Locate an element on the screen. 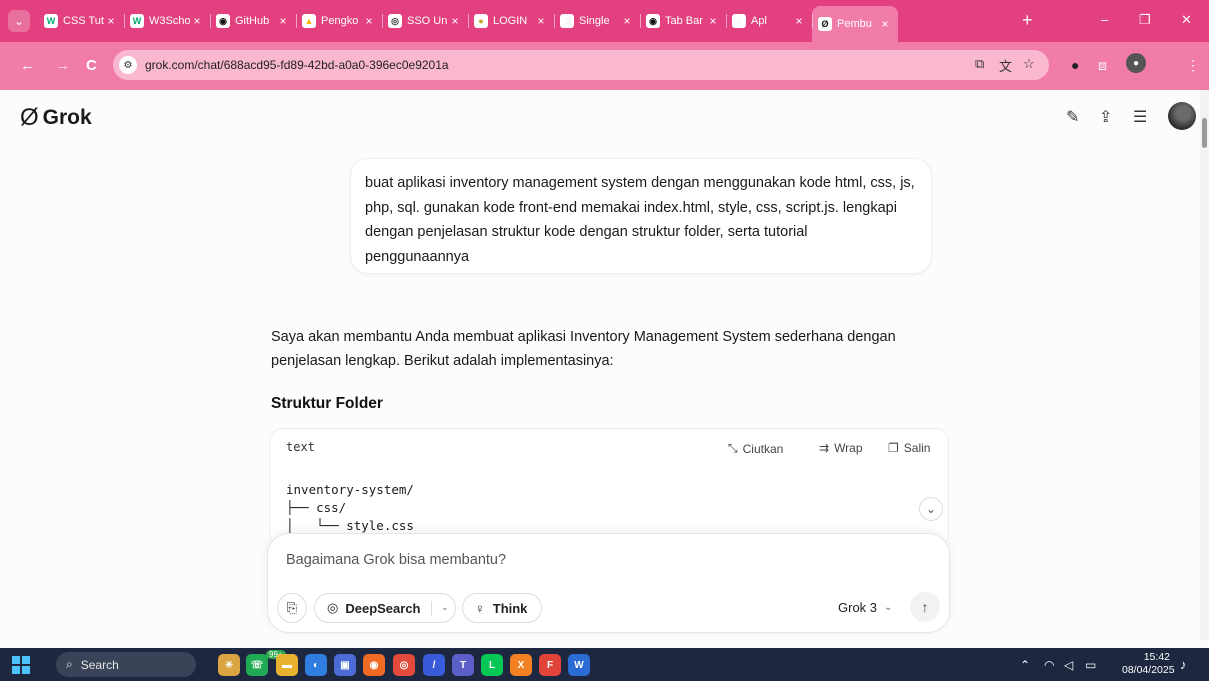 The image size is (1209, 681). vscode-icon: / is located at coordinates (434, 665).